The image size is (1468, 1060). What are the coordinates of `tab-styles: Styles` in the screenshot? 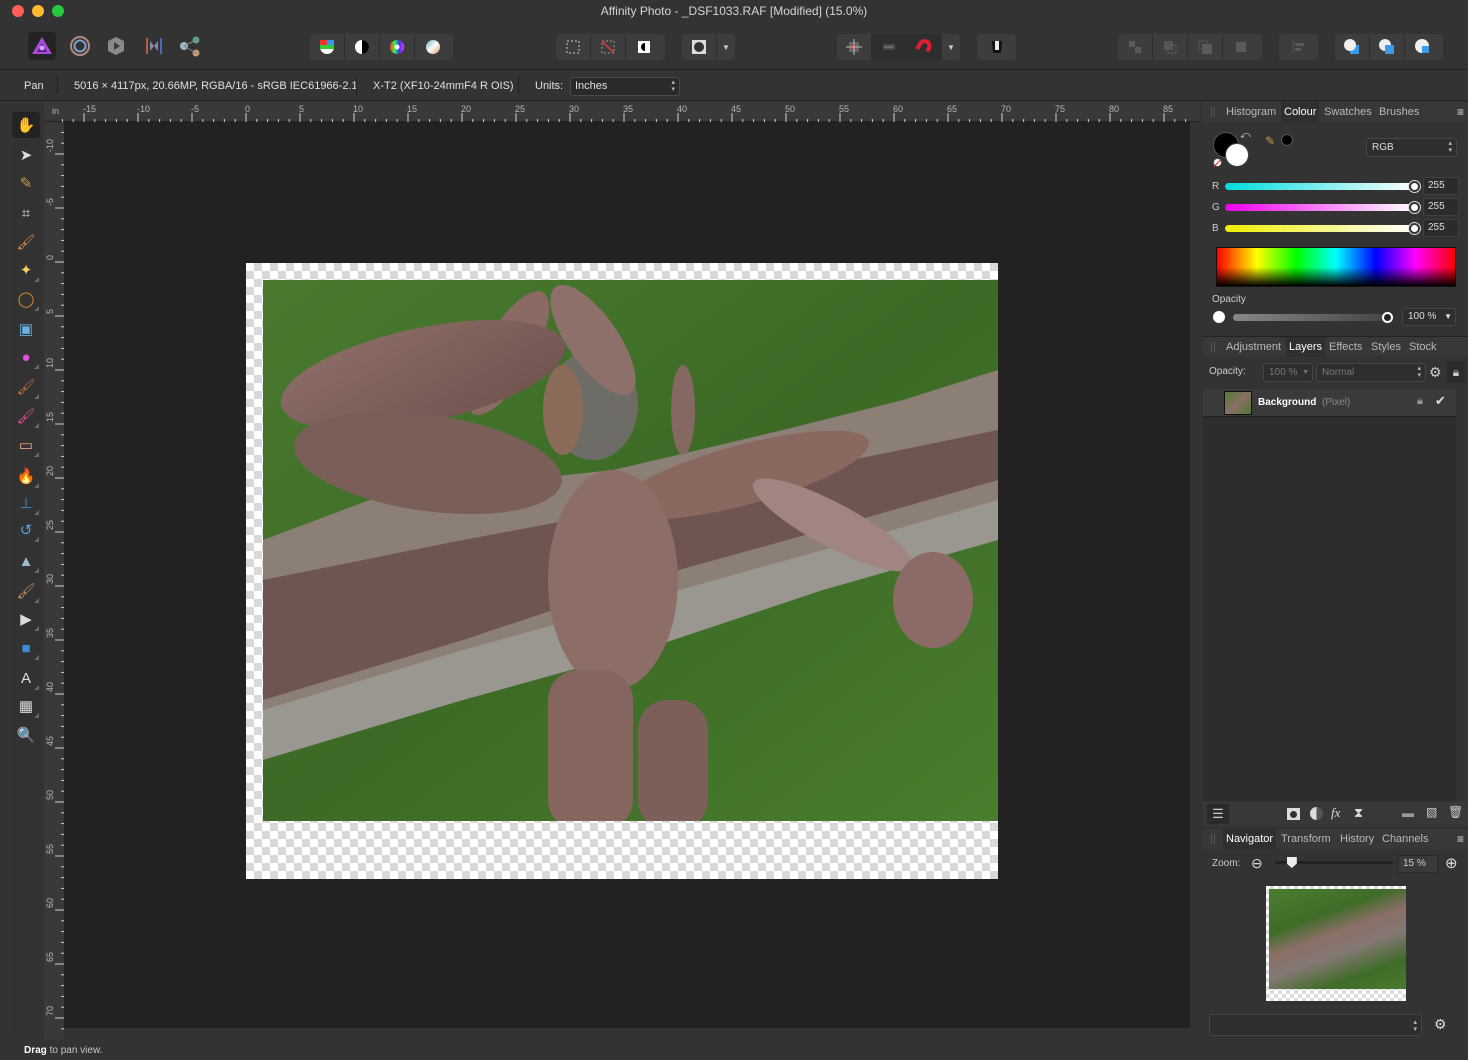 It's located at (1386, 347).